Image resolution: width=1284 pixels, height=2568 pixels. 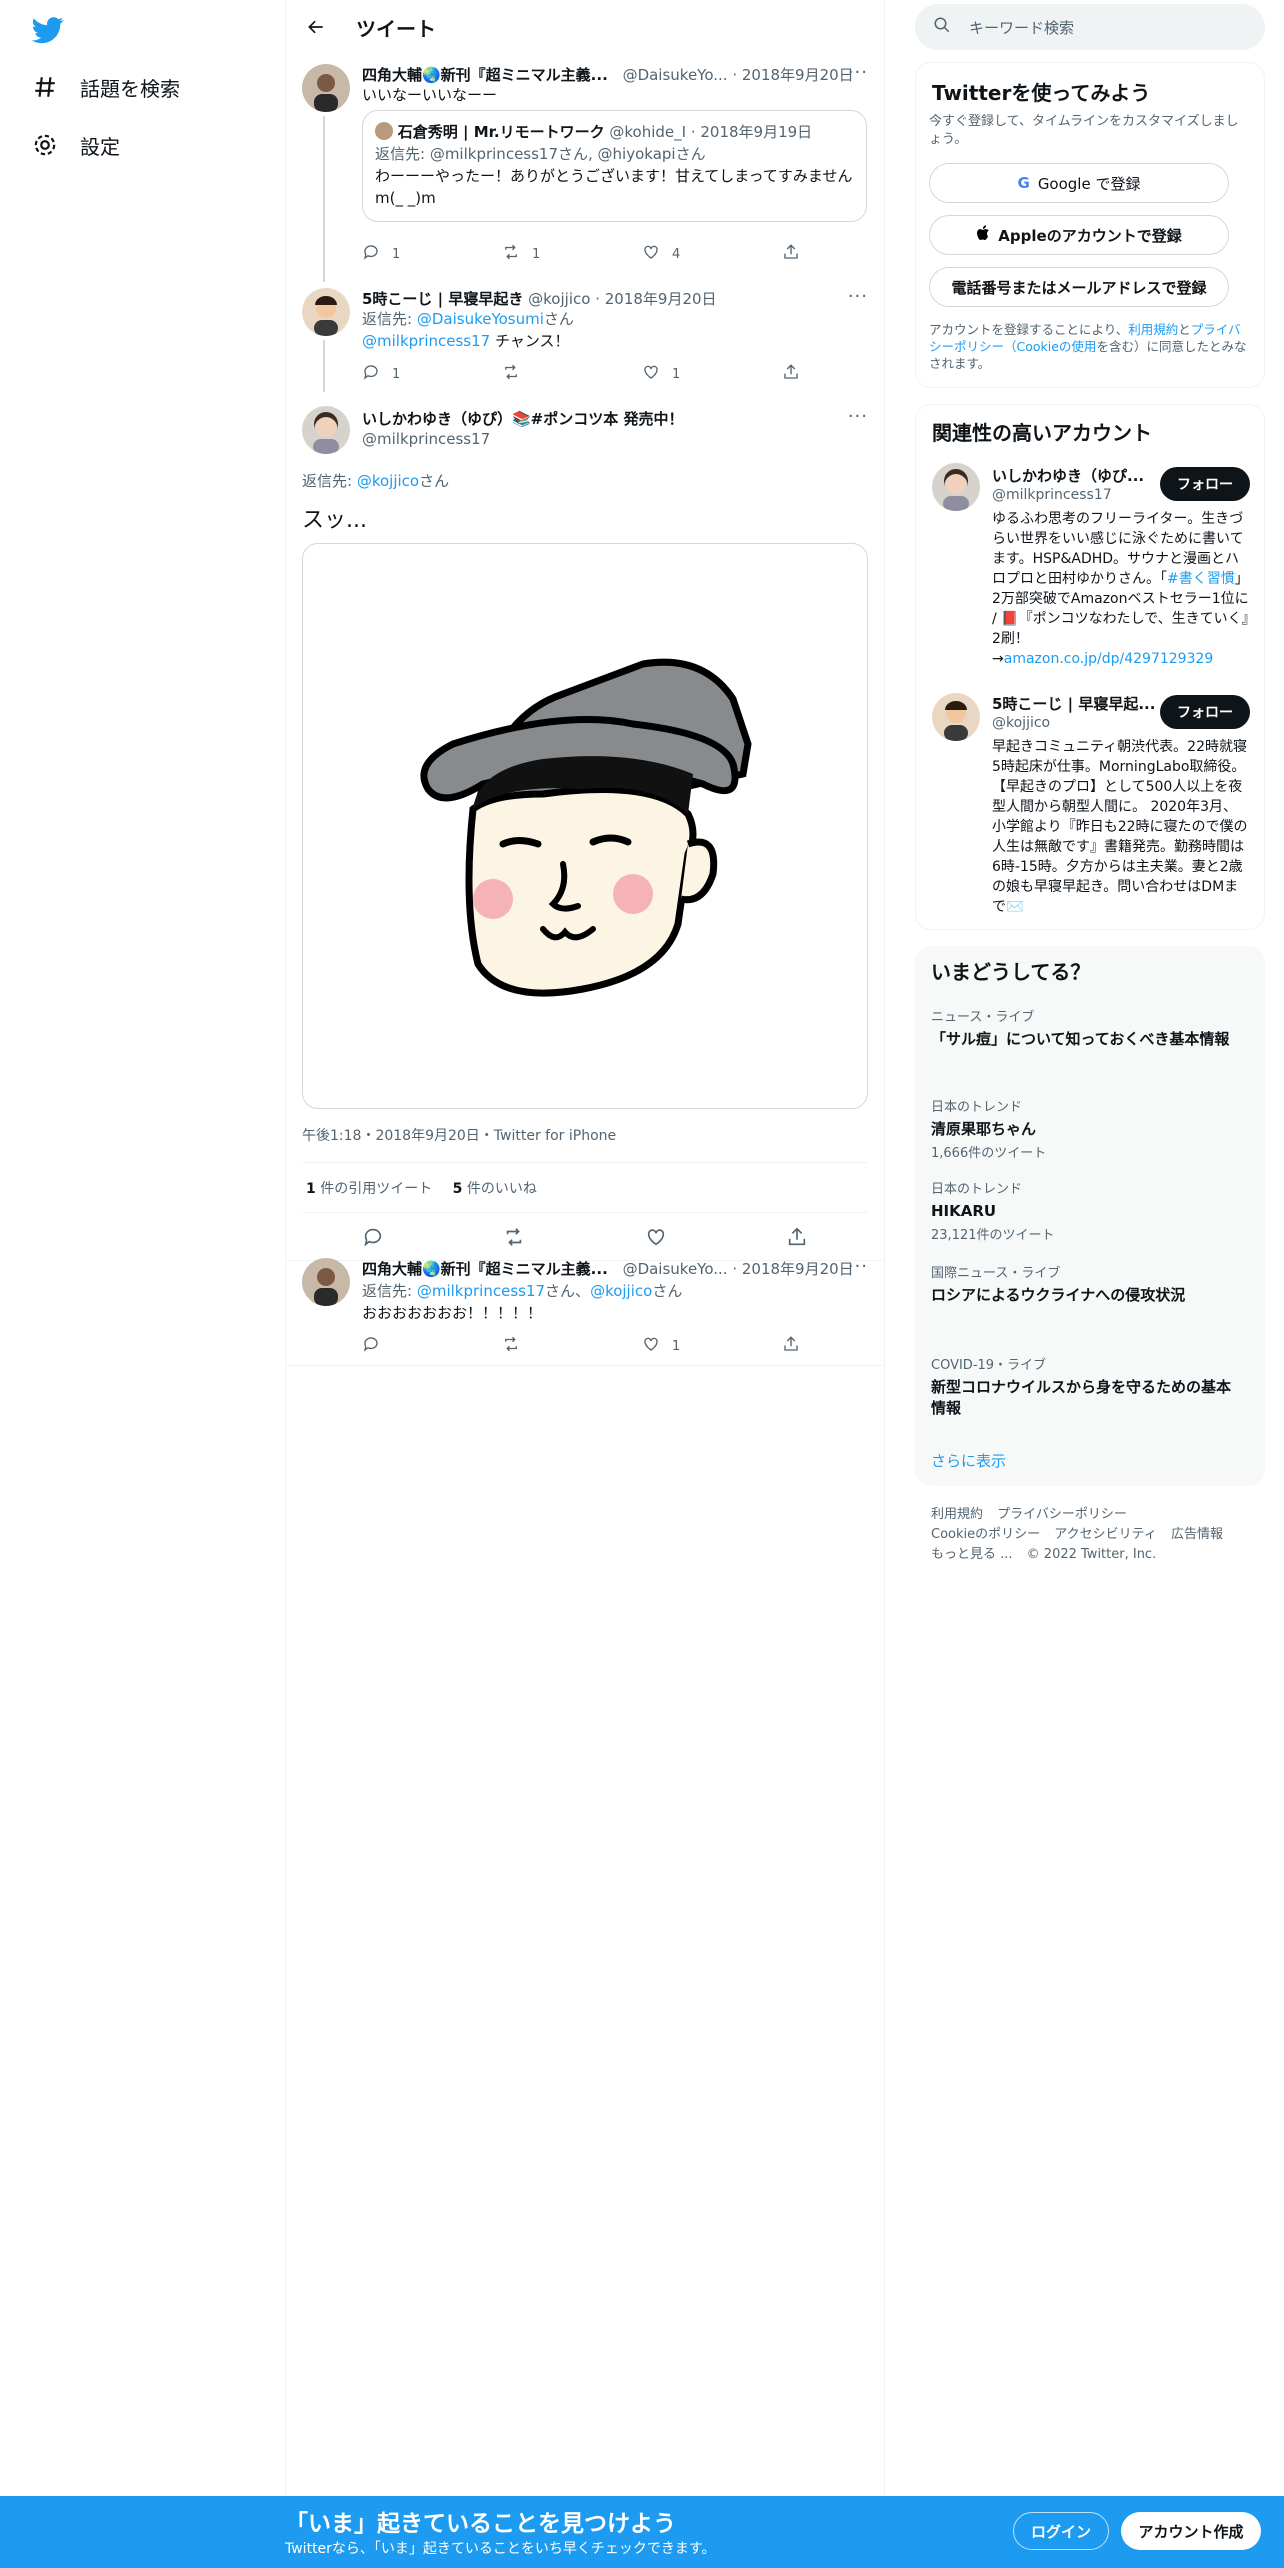 I want to click on retweet-icon, so click(x=514, y=1239).